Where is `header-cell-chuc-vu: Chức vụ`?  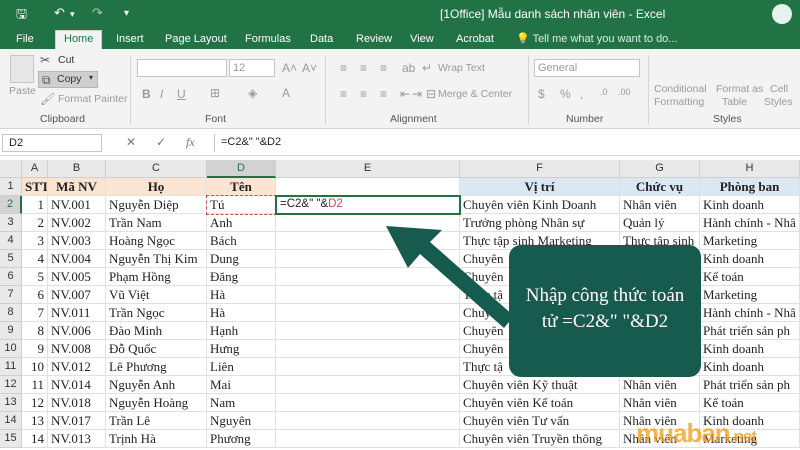
header-cell-chuc-vu: Chức vụ is located at coordinates (660, 187).